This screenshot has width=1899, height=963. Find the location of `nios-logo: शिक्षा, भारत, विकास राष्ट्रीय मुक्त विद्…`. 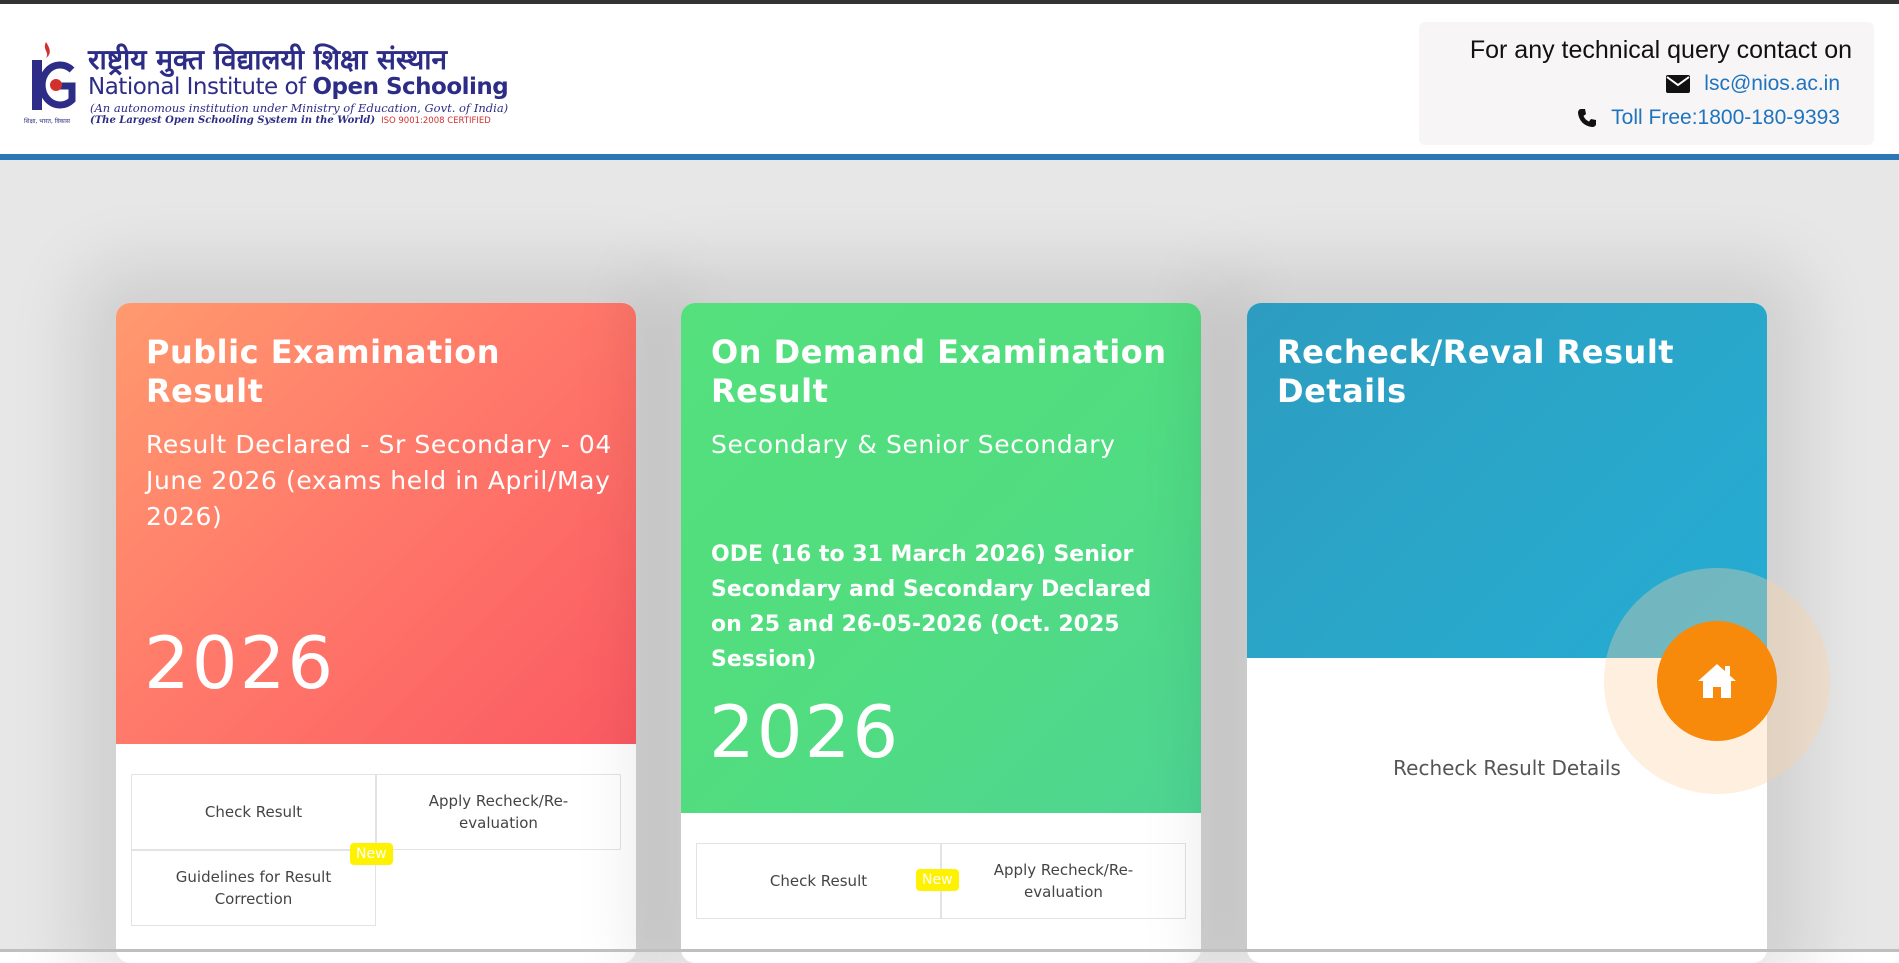

nios-logo: शिक्षा, भारत, विकास राष्ट्रीय मुक्त विद्… is located at coordinates (266, 85).